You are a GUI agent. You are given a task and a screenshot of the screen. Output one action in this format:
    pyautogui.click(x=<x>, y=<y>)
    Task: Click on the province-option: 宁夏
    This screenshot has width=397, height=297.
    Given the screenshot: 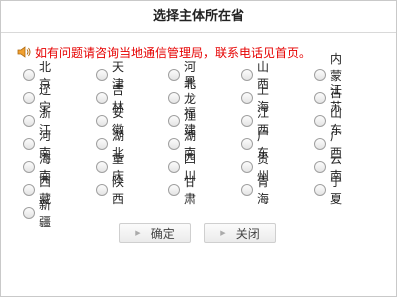 What is the action you would take?
    pyautogui.click(x=328, y=190)
    